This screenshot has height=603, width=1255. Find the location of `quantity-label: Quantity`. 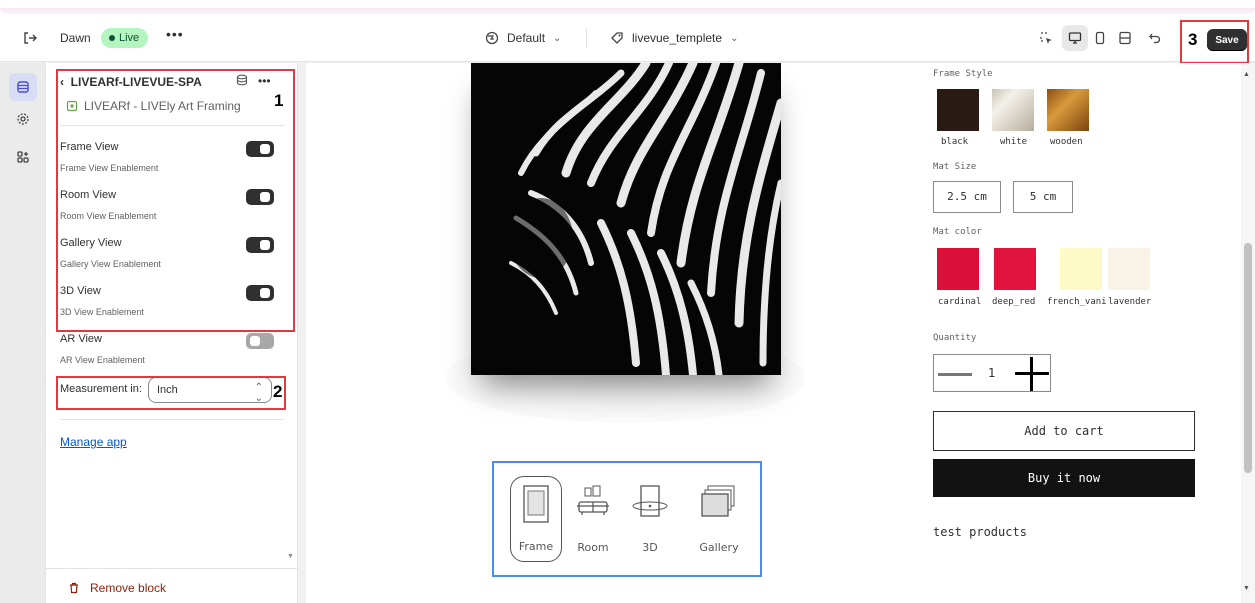

quantity-label: Quantity is located at coordinates (955, 338).